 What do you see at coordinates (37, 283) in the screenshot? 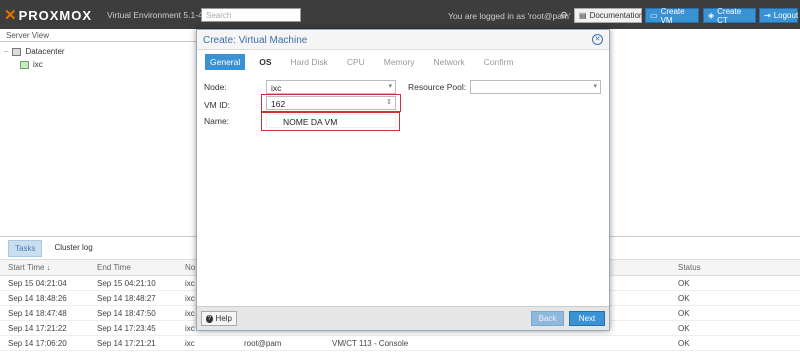
I see `cell-start: Sep 15 04:21:04` at bounding box center [37, 283].